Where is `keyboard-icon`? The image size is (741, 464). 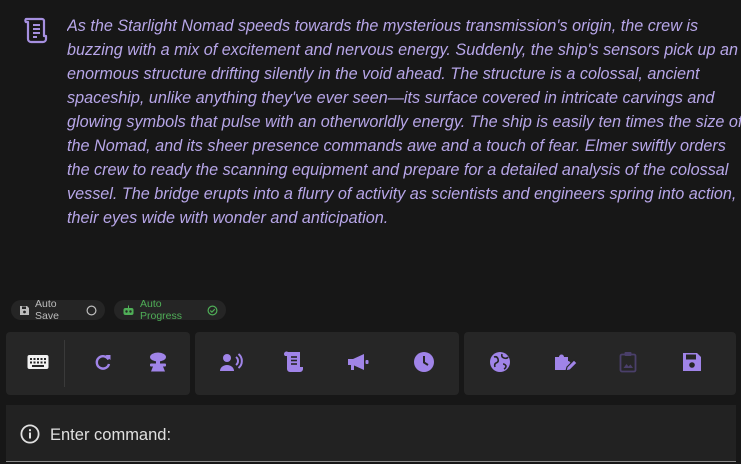 keyboard-icon is located at coordinates (38, 364).